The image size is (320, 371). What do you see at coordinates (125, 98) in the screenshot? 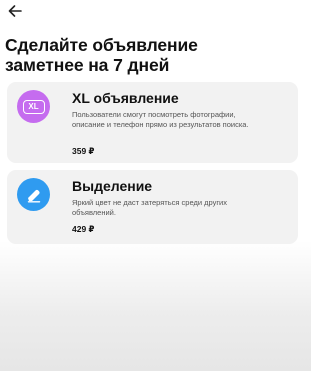
I see `service-title: XL объявление` at bounding box center [125, 98].